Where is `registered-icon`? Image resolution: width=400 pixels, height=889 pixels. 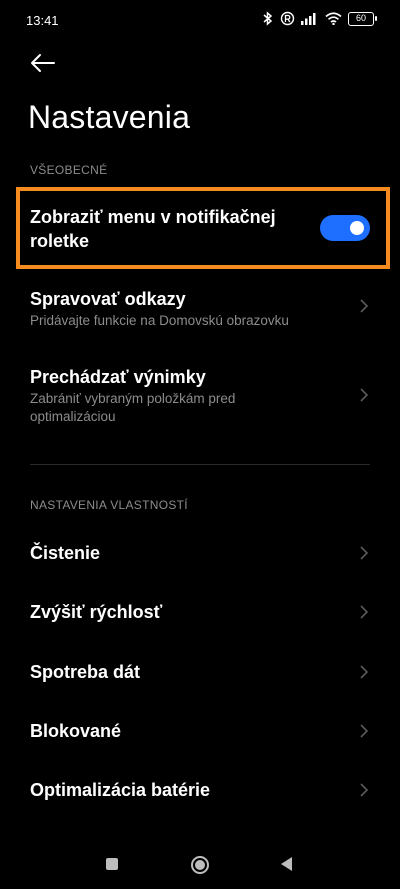 registered-icon is located at coordinates (287, 18).